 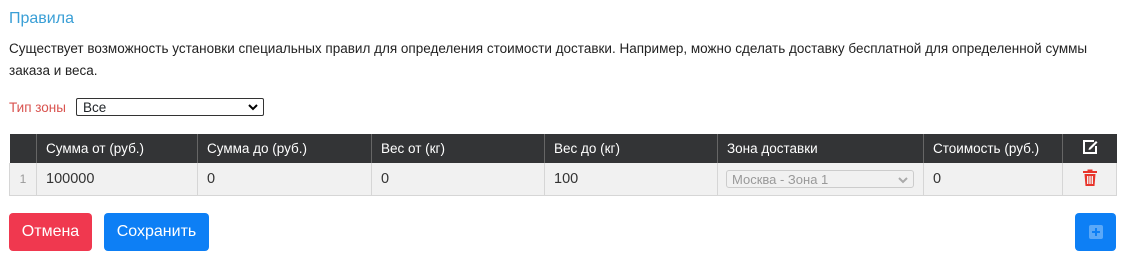 I want to click on zone-select: Москва - Зона 1, so click(x=820, y=179).